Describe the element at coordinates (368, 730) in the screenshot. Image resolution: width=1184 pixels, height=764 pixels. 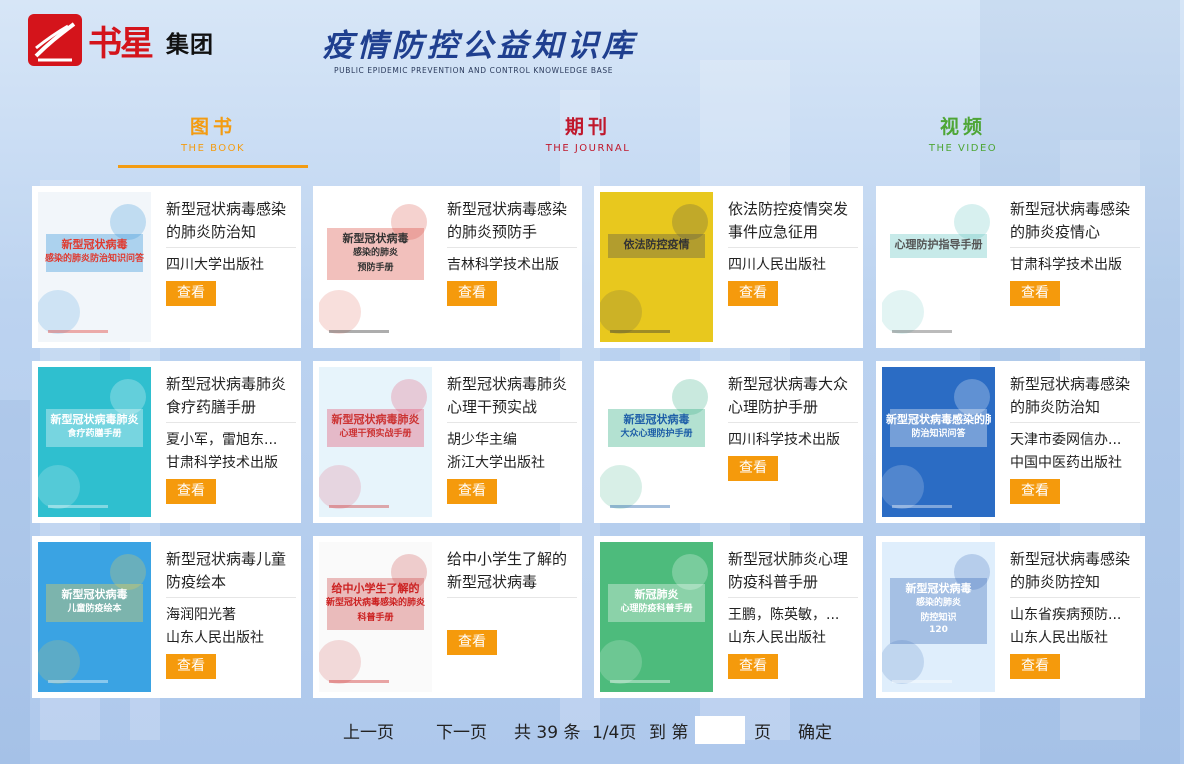
I see `prev-page-button: 上一页` at that location.